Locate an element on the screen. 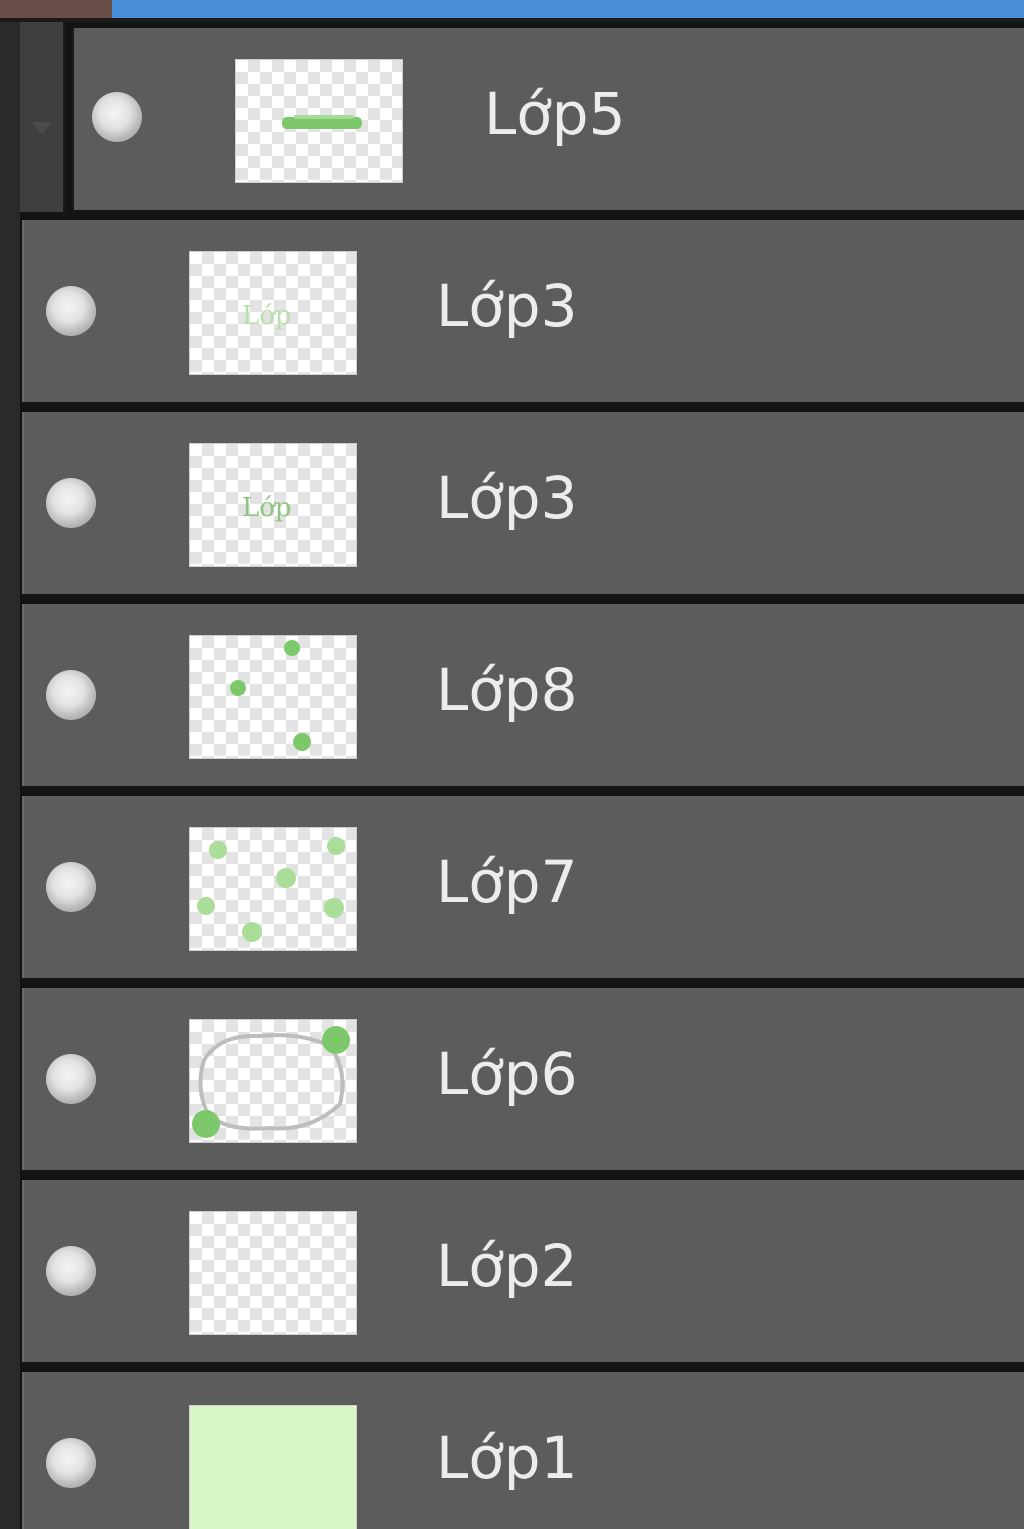 Image resolution: width=1024 pixels, height=1529 pixels. green-stroke-icon is located at coordinates (322, 122).